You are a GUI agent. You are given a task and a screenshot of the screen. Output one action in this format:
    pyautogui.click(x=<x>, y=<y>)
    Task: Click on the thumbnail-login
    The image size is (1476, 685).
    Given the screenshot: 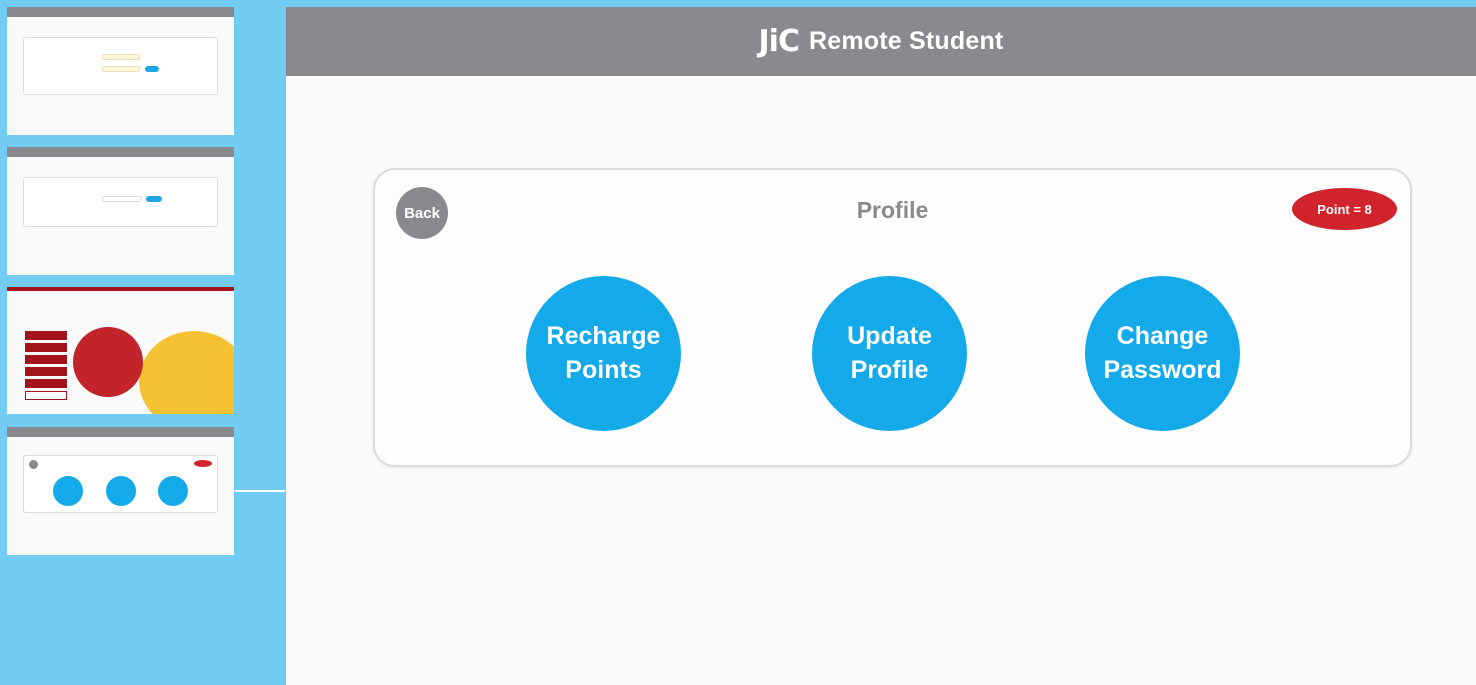 What is the action you would take?
    pyautogui.click(x=120, y=71)
    